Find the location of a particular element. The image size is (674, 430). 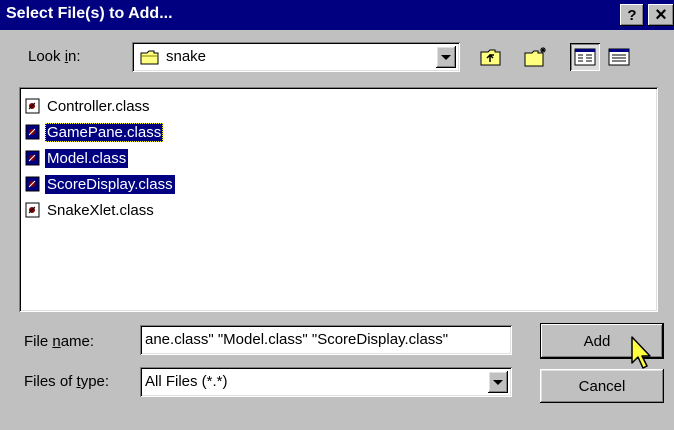

list-view-icon is located at coordinates (585, 57).